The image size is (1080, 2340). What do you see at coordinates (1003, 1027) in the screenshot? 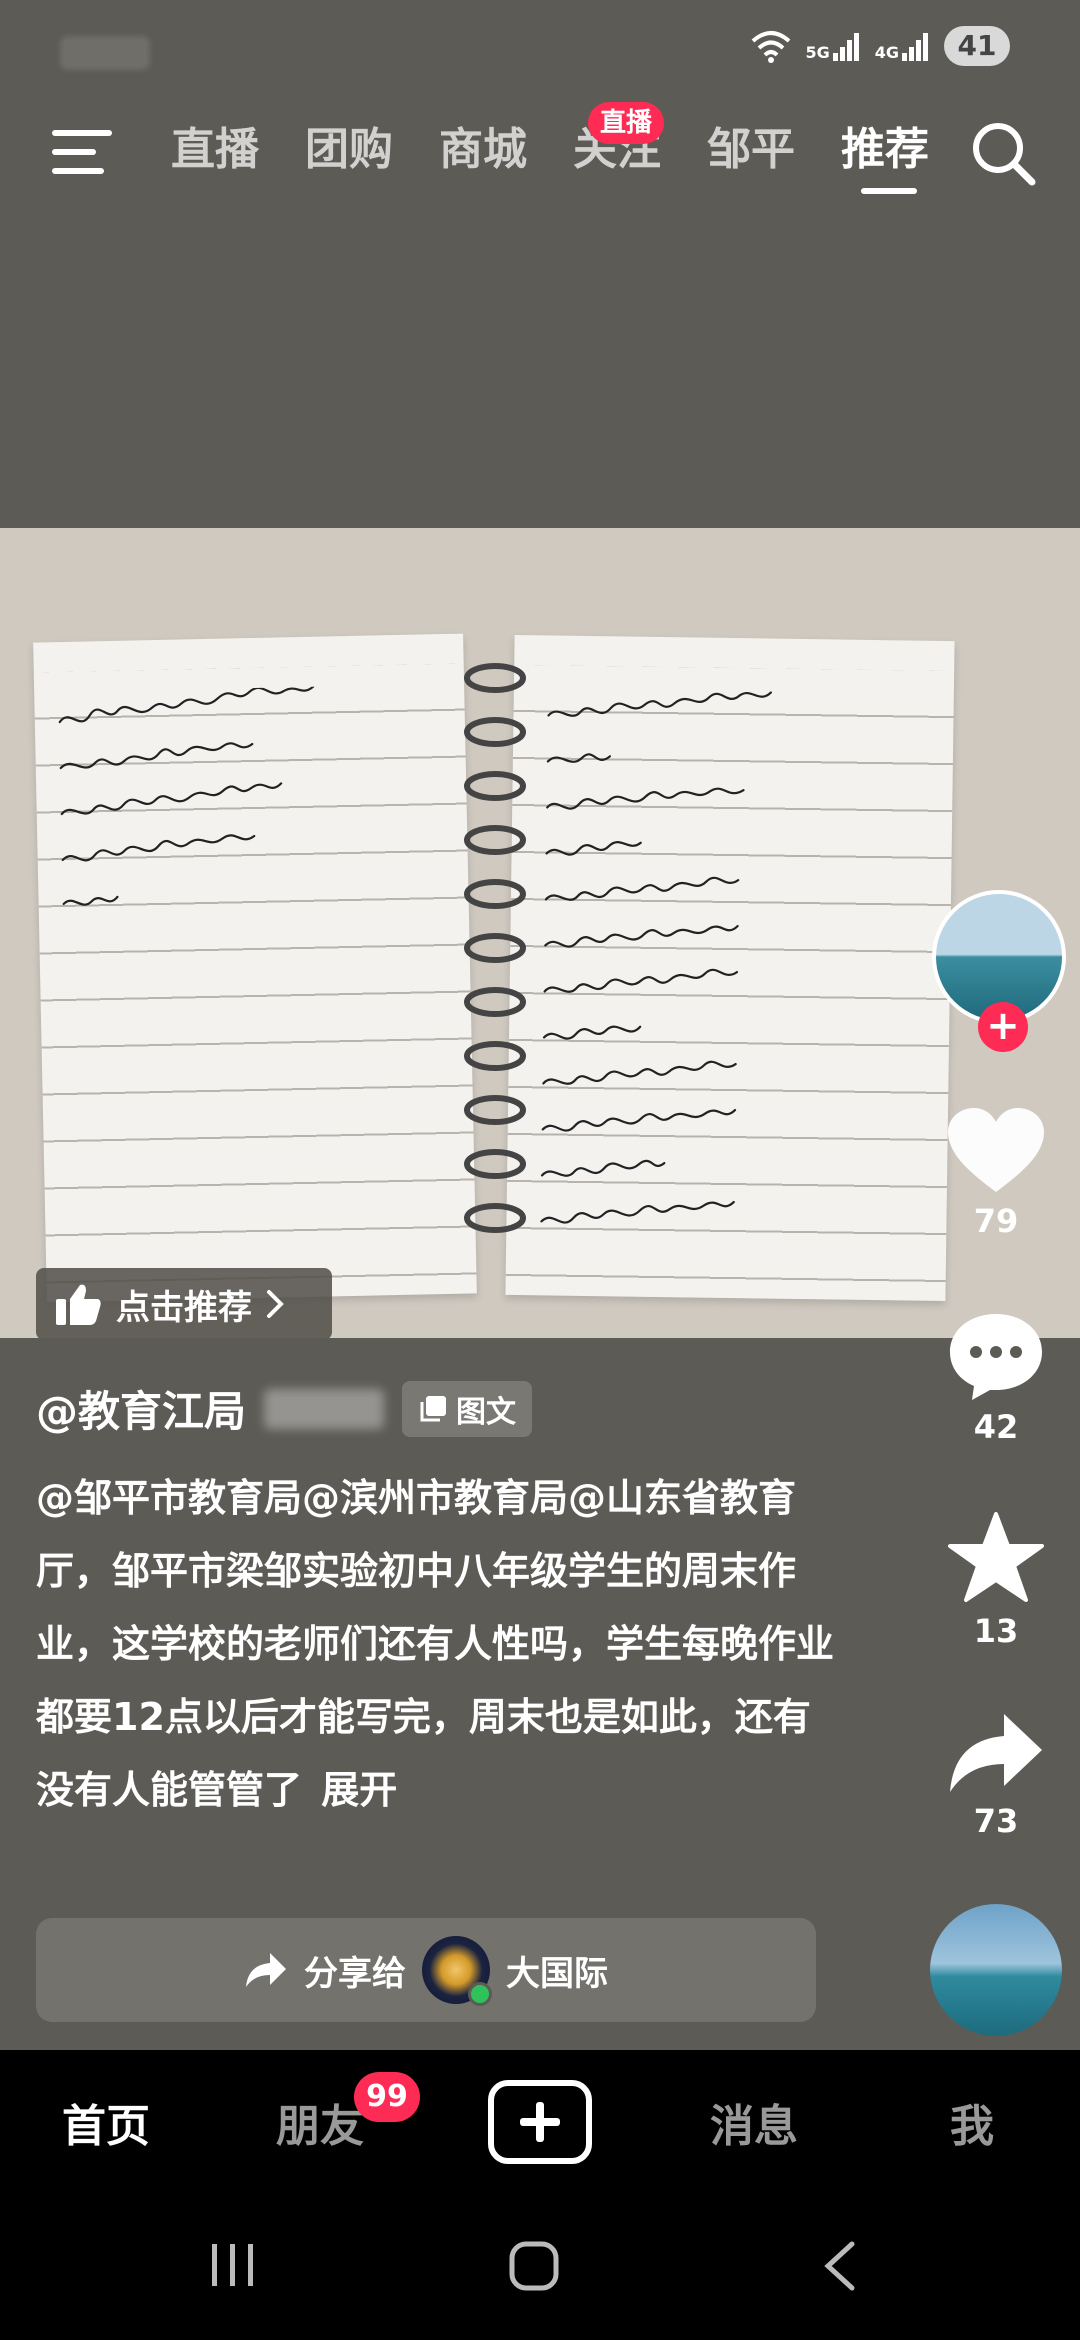
I see `follow-plus-button: +` at bounding box center [1003, 1027].